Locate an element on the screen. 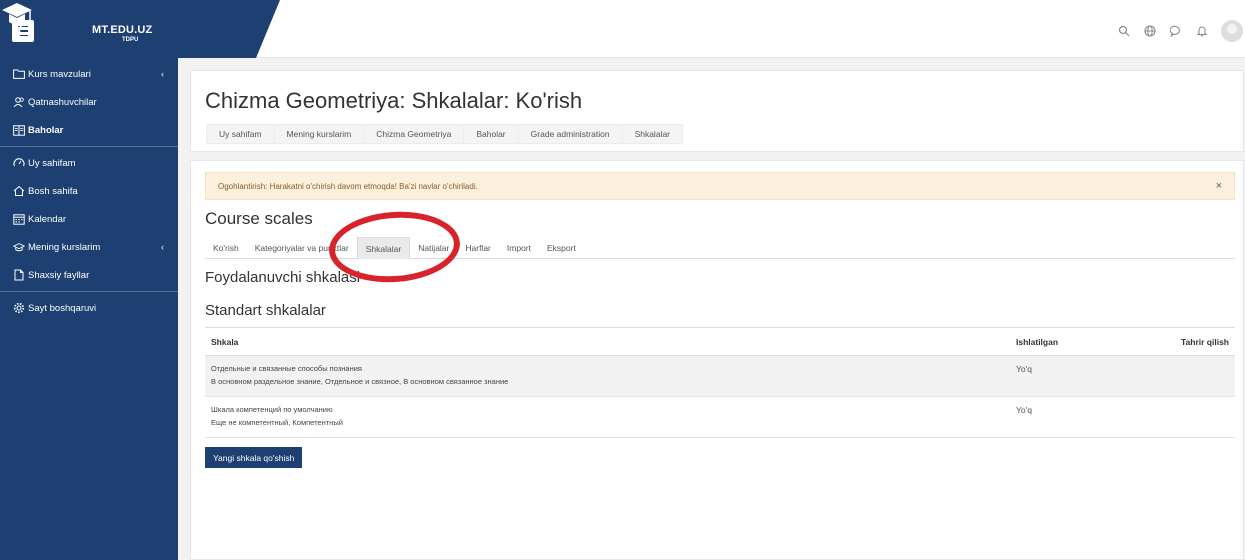 Image resolution: width=1245 pixels, height=560 pixels. sidebar-item-sayt-boshqaruvi: Sayt boshqaruvi is located at coordinates (89, 308).